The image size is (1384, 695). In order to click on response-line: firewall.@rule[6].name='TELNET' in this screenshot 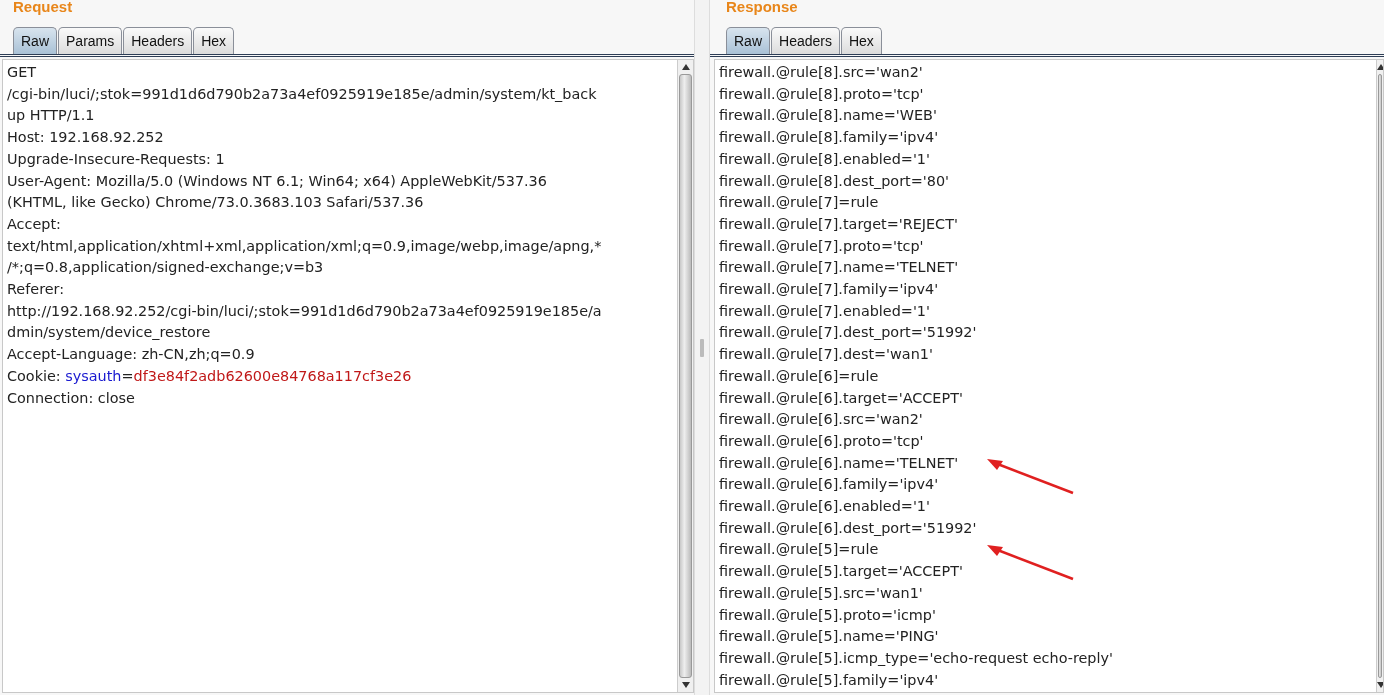, I will do `click(839, 463)`.